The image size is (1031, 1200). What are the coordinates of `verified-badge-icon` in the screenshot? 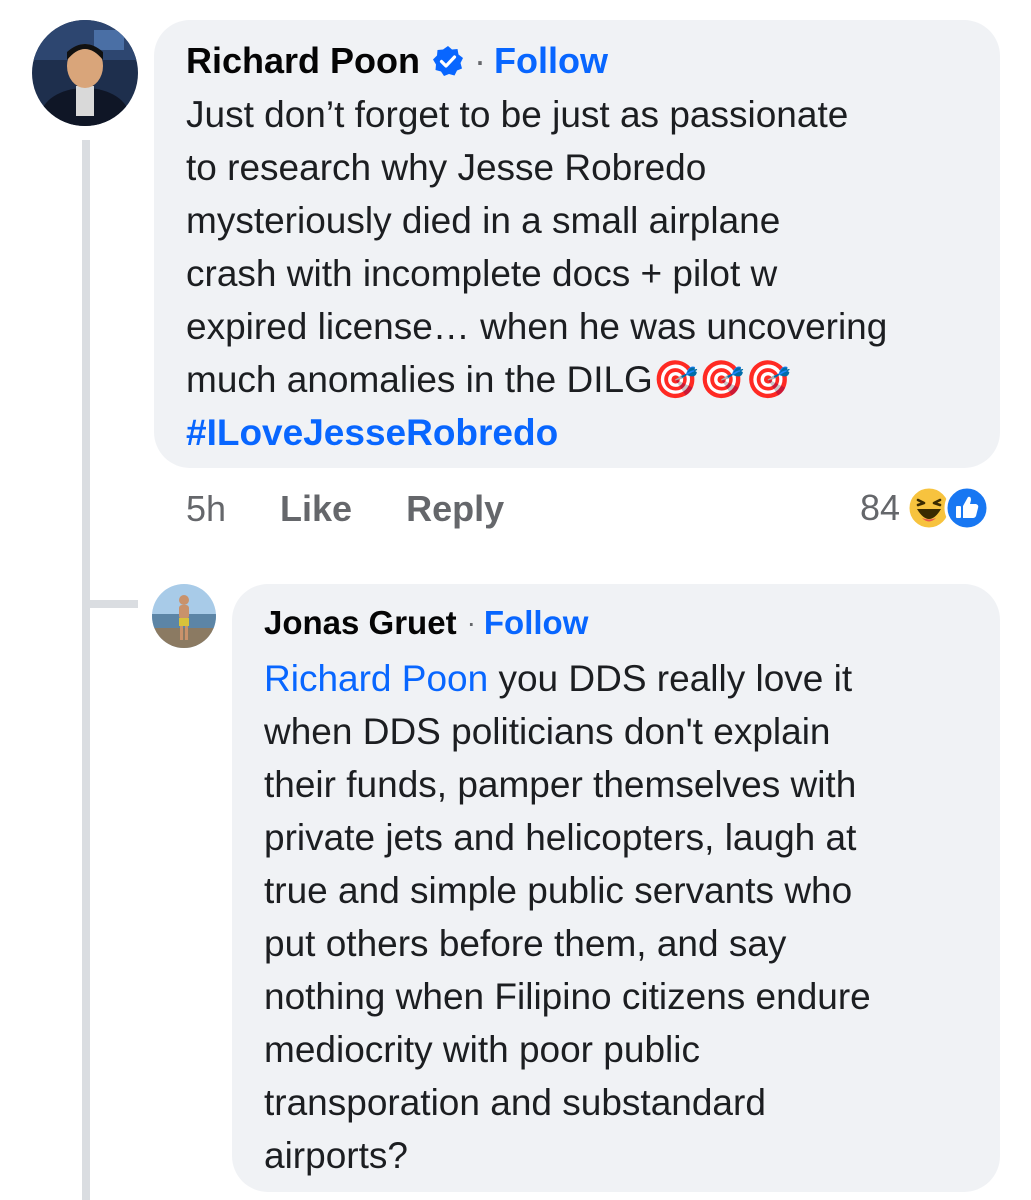 It's located at (448, 61).